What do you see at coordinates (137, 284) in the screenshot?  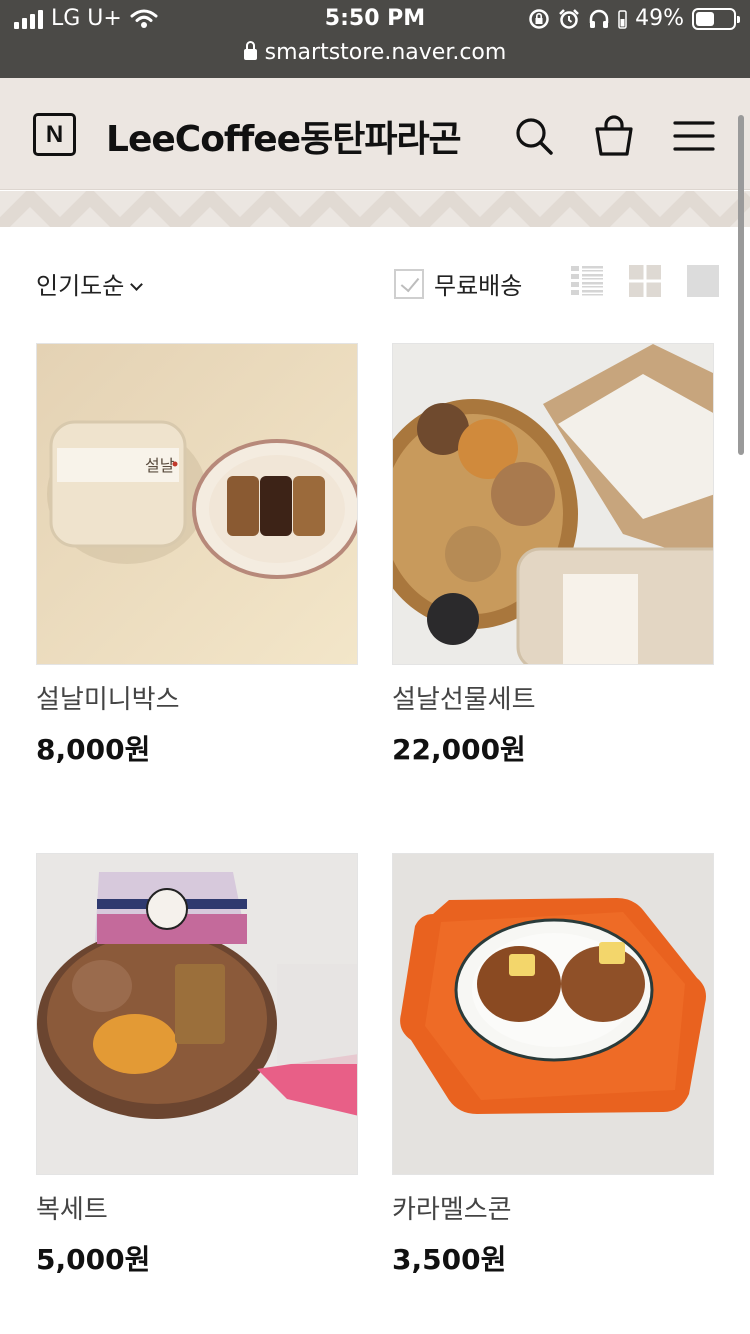 I see `chevron-down-icon` at bounding box center [137, 284].